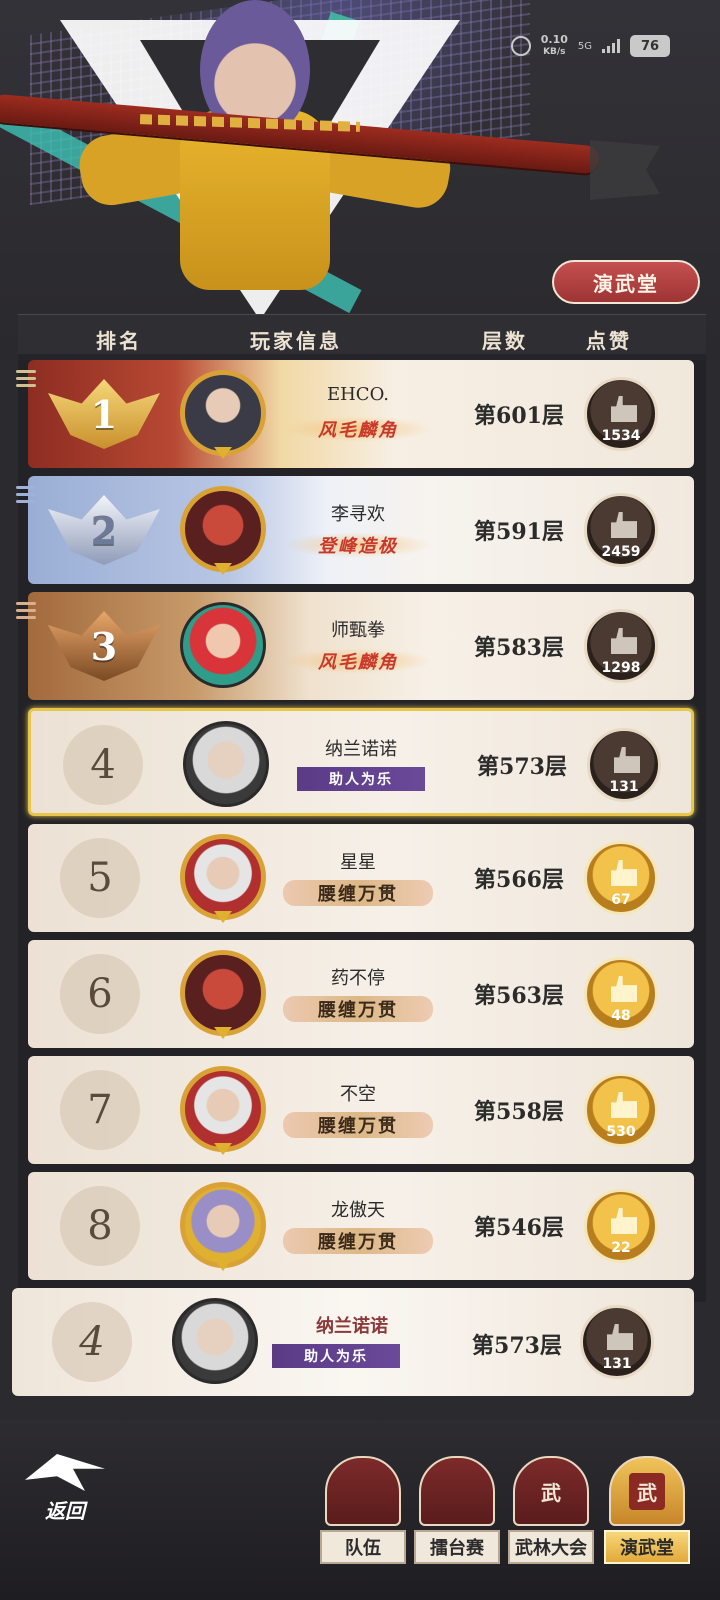 This screenshot has width=720, height=1600. What do you see at coordinates (358, 514) in the screenshot?
I see `player-name: 李寻欢` at bounding box center [358, 514].